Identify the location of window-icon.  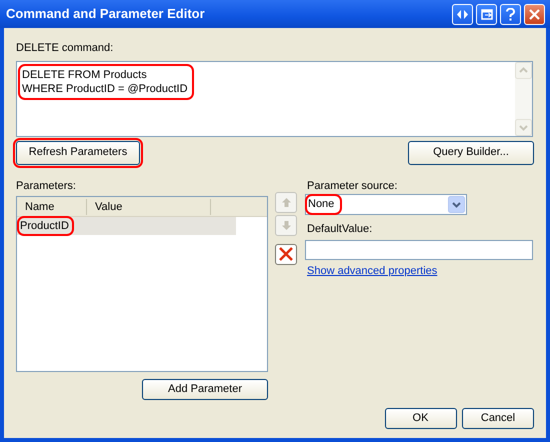
(486, 14).